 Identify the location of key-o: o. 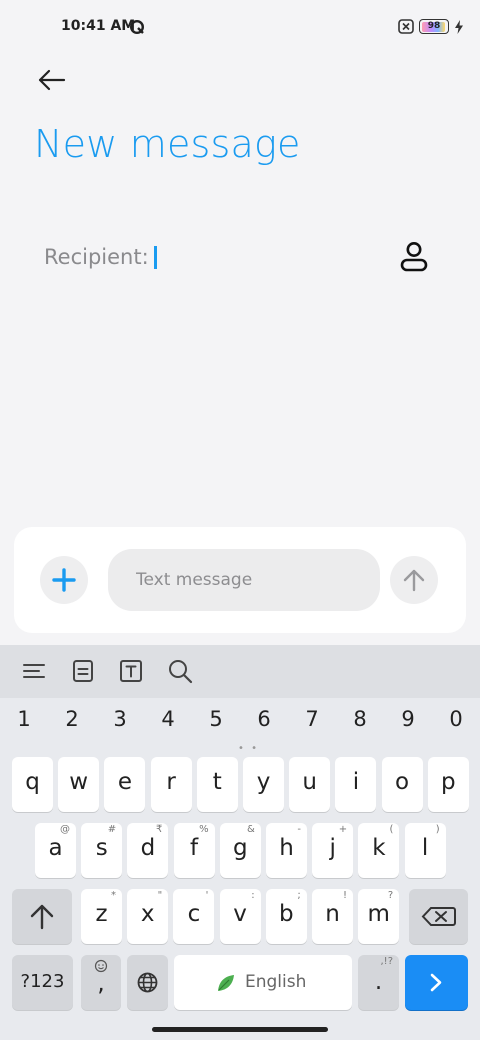
(402, 784).